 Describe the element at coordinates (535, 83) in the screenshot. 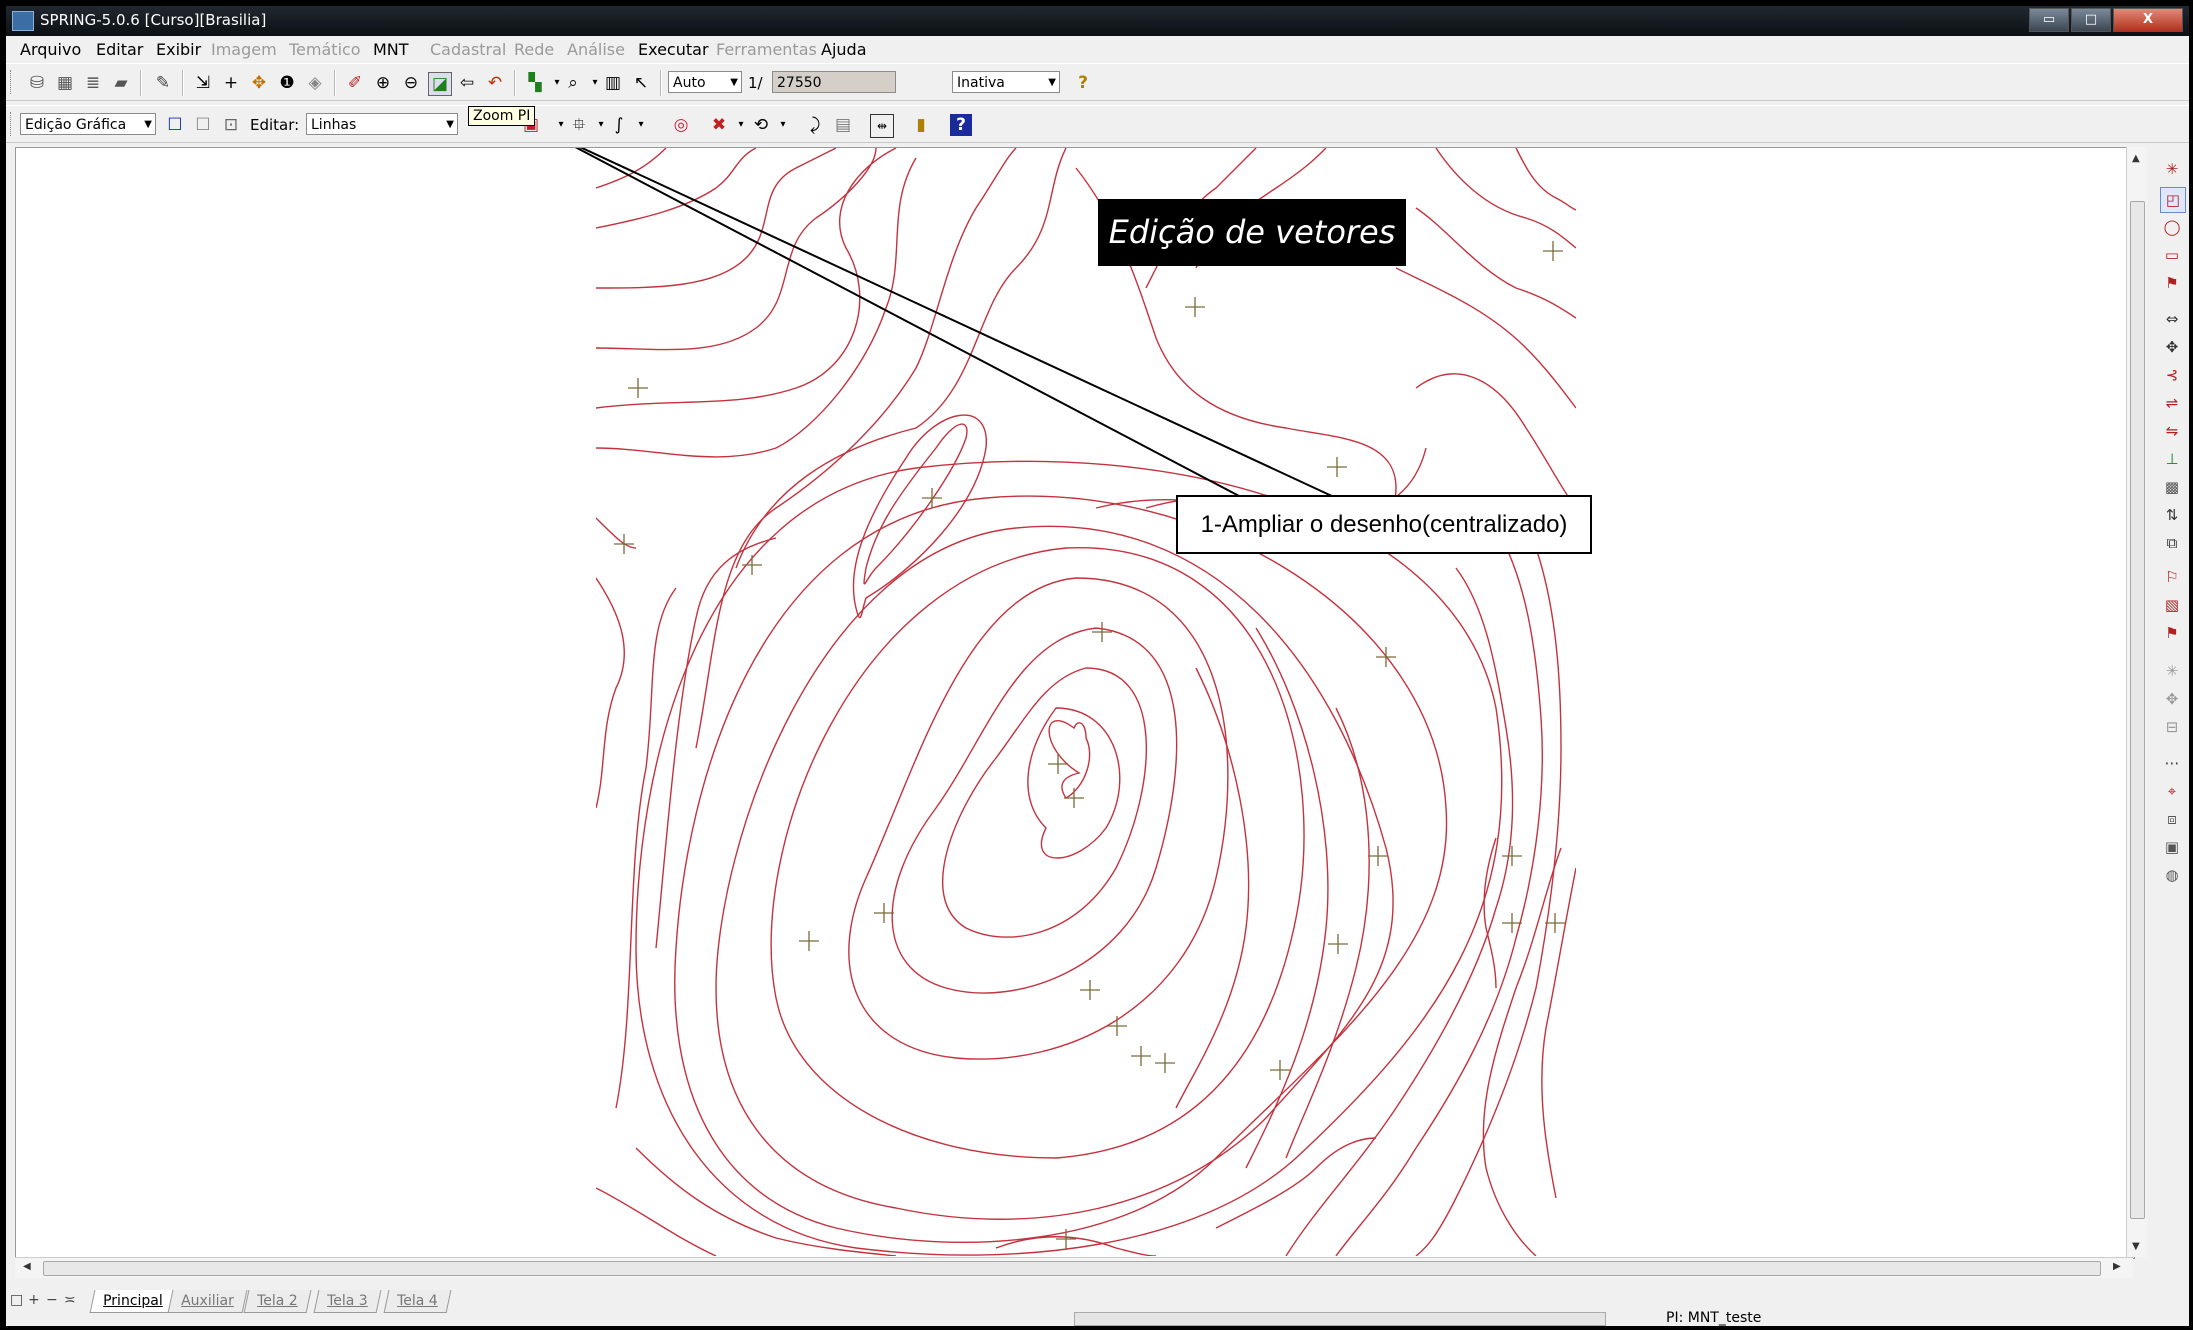

I see `color-table-icon: ▚` at that location.